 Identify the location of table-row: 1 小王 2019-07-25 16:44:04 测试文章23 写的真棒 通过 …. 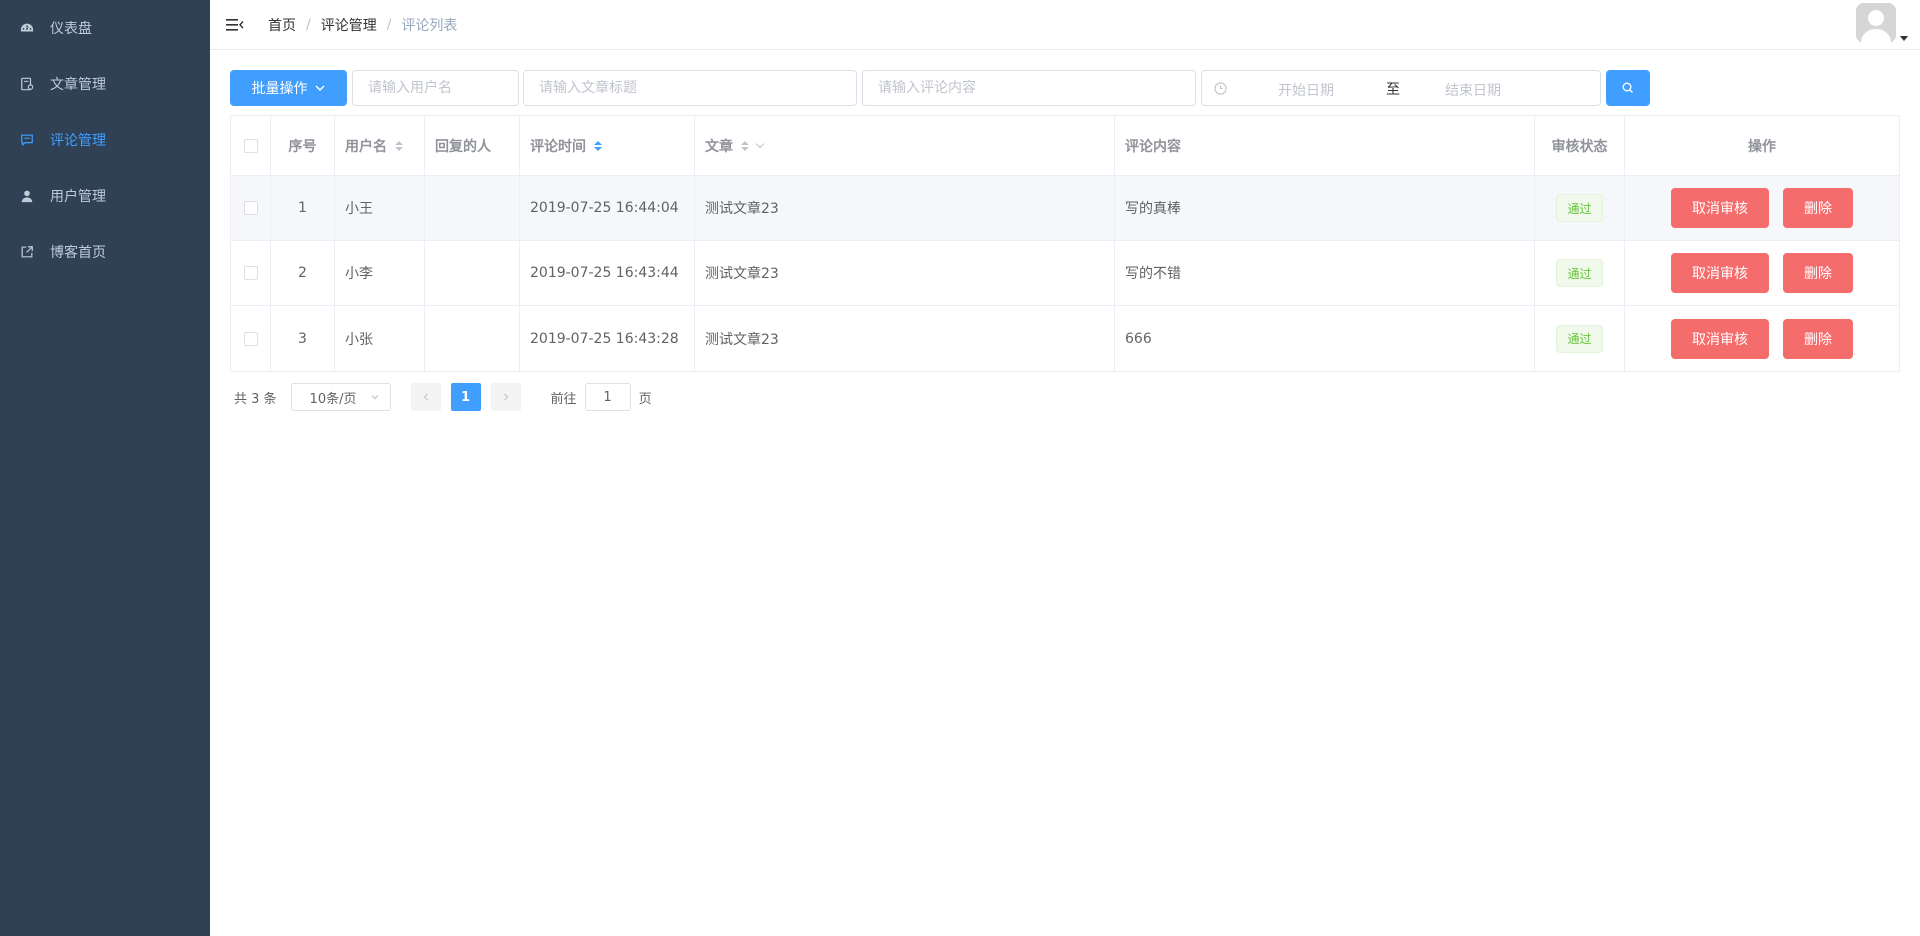
(1065, 208).